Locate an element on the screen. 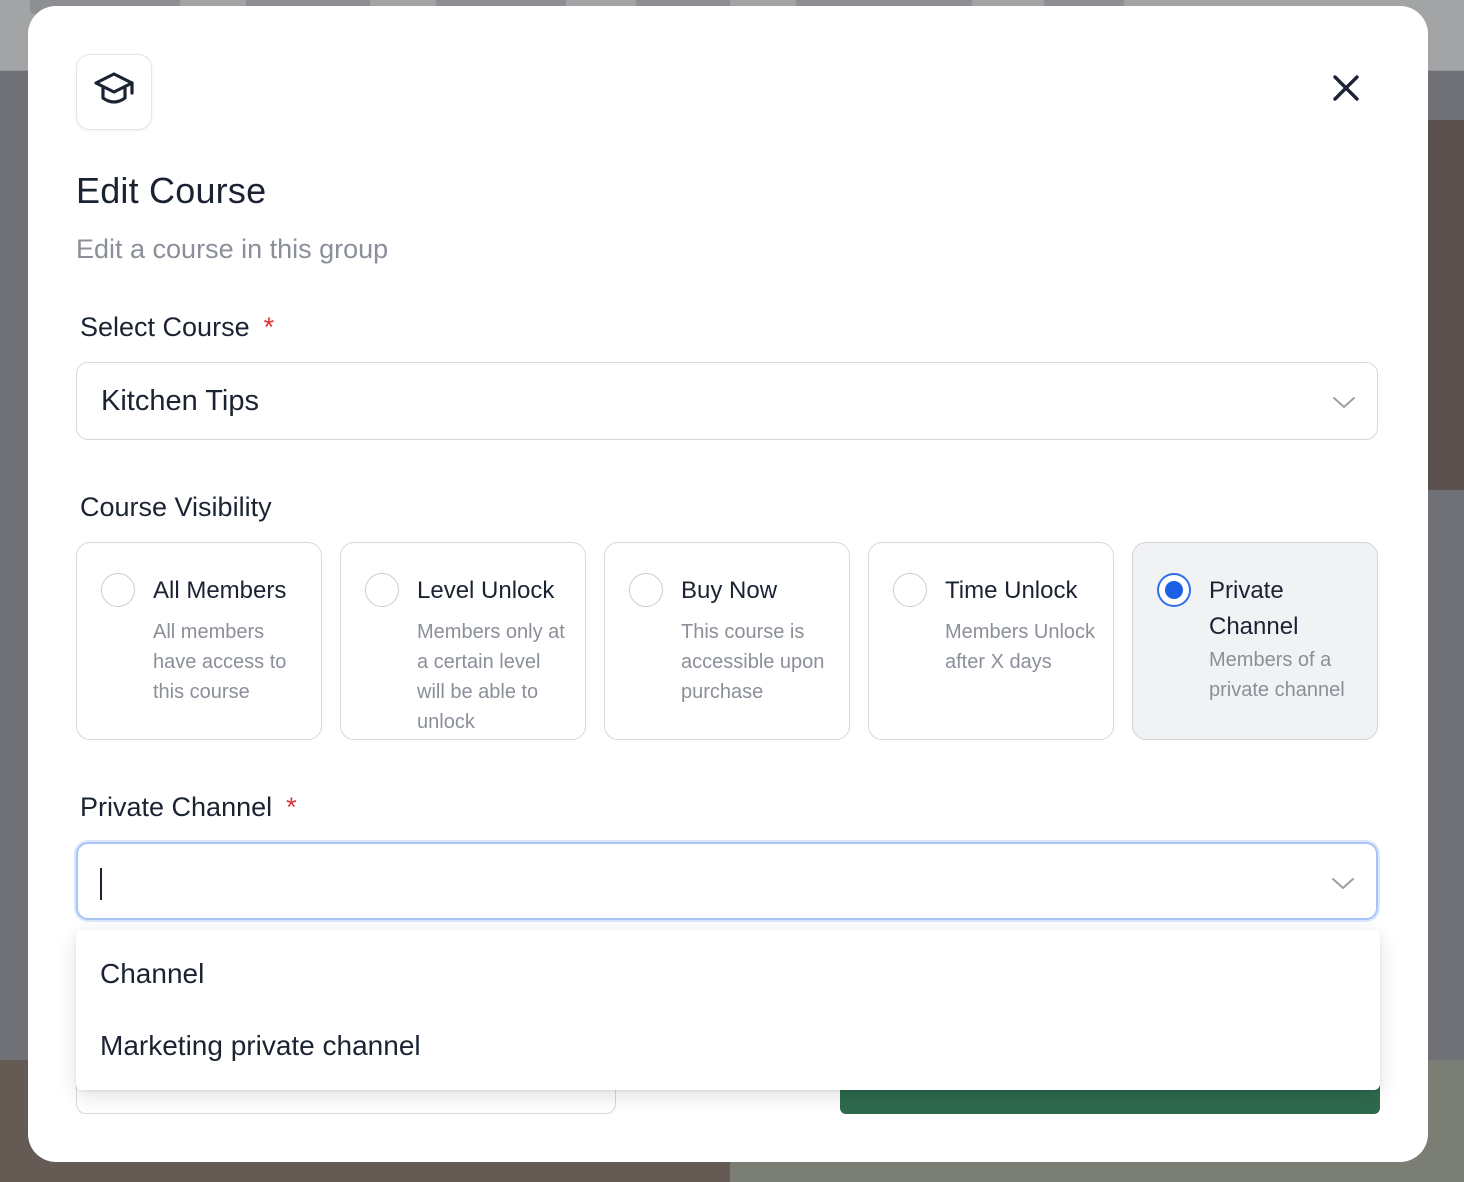 The height and width of the screenshot is (1182, 1464). private-channel-label-text: Private Channel is located at coordinates (176, 807).